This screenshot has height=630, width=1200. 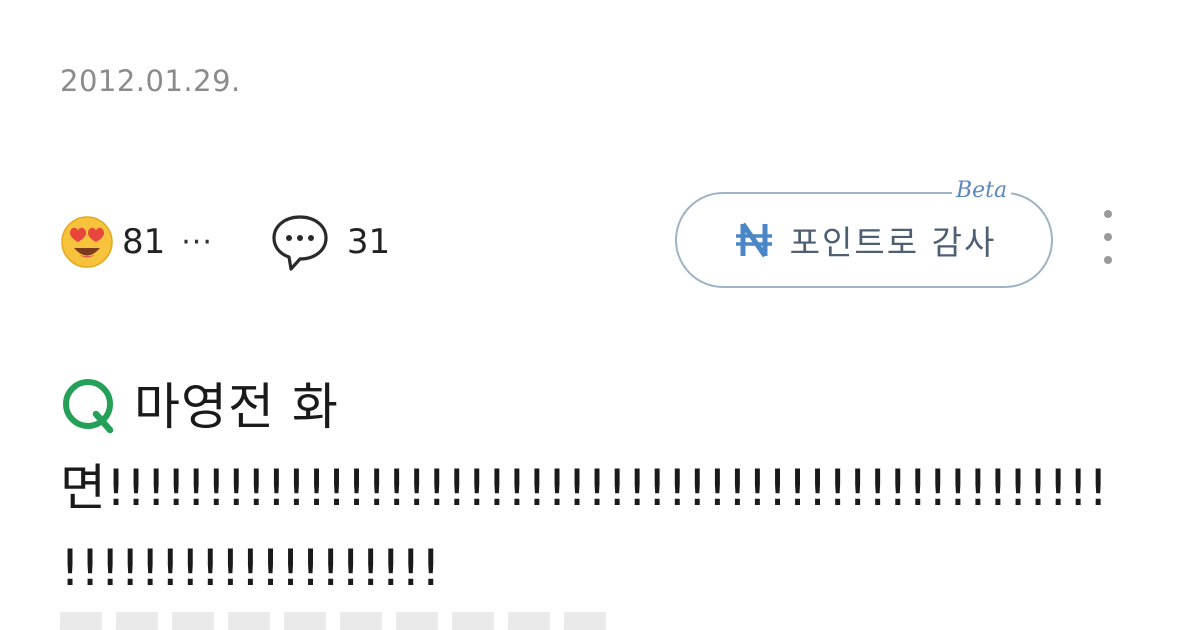 What do you see at coordinates (87, 242) in the screenshot?
I see `heart-eyes-emoji-icon` at bounding box center [87, 242].